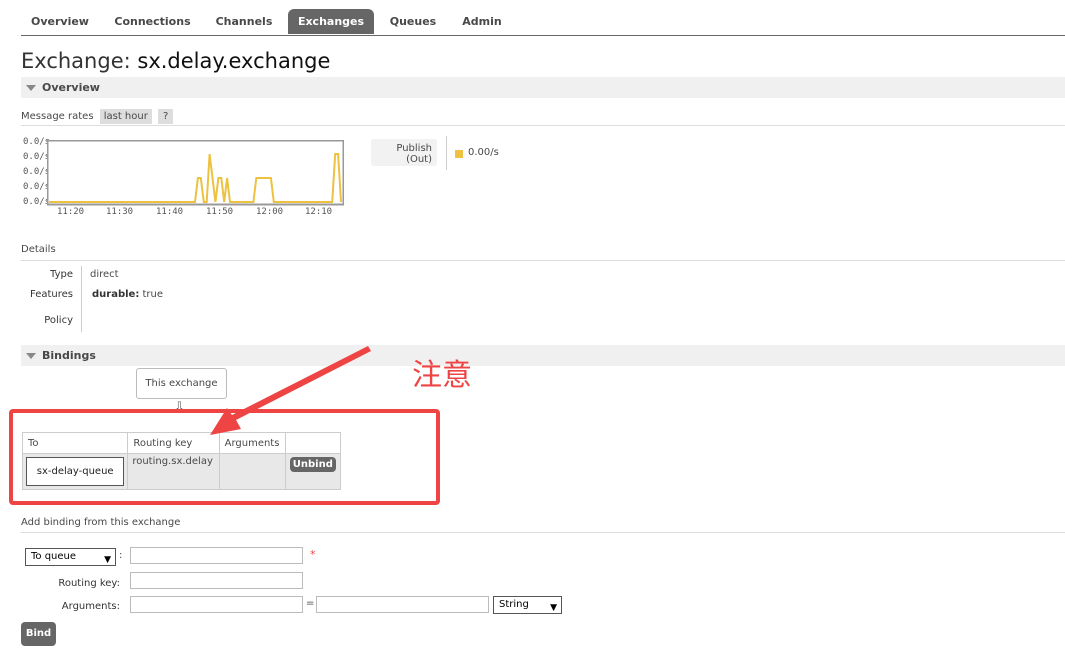 Image resolution: width=1065 pixels, height=663 pixels. Describe the element at coordinates (71, 87) in the screenshot. I see `overview-section-label: Overview` at that location.